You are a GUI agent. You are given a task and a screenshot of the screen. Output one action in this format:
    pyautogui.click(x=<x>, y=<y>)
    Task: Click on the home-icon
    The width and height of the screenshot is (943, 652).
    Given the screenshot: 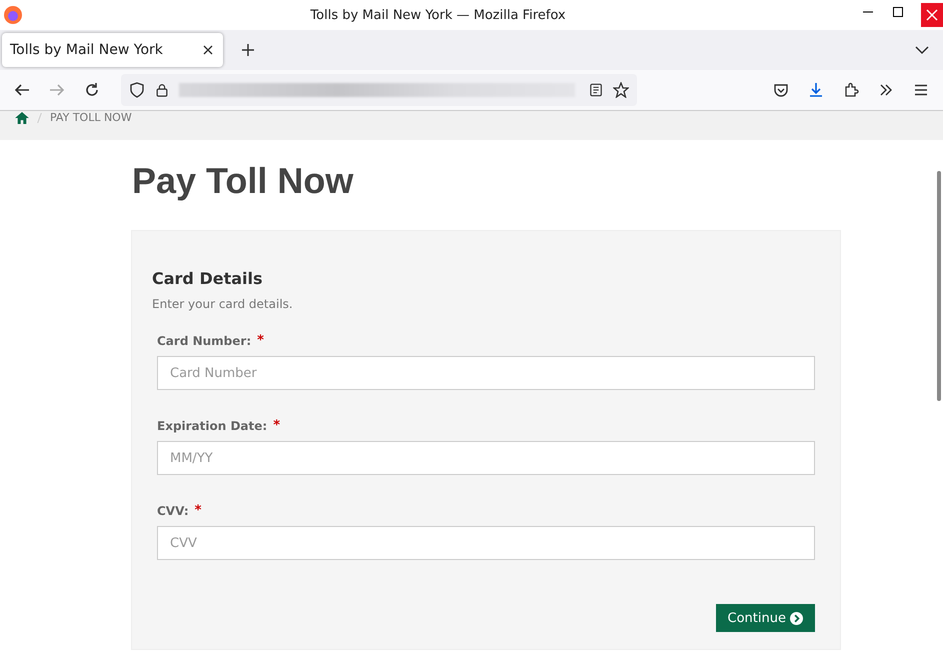 What is the action you would take?
    pyautogui.click(x=22, y=118)
    